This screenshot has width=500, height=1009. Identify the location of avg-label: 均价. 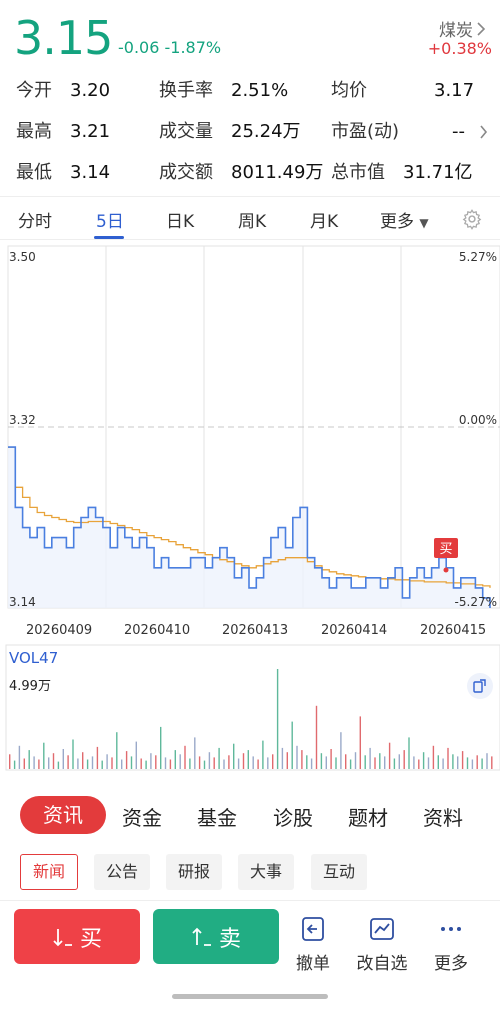
(349, 90).